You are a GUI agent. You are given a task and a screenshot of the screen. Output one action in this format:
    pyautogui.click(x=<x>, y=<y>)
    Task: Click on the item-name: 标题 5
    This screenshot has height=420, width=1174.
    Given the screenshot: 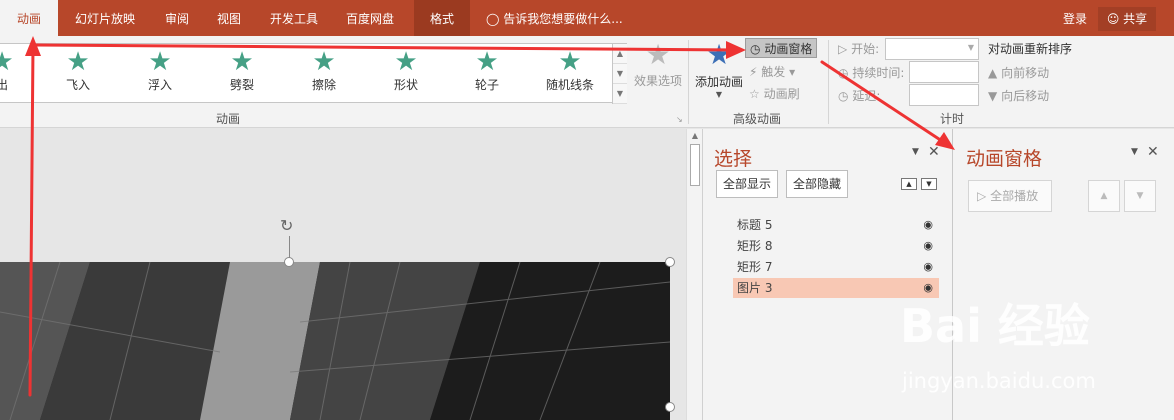 What is the action you would take?
    pyautogui.click(x=755, y=225)
    